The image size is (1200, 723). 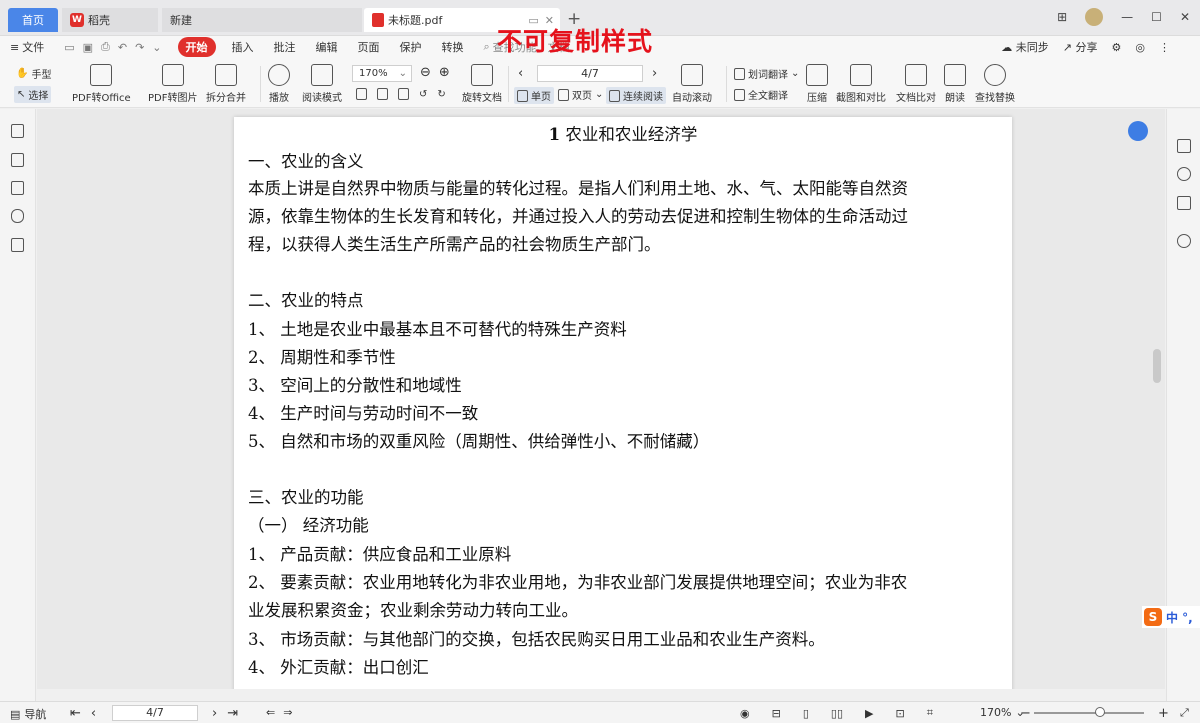 What do you see at coordinates (285, 47) in the screenshot?
I see `menu-annotate: 批注` at bounding box center [285, 47].